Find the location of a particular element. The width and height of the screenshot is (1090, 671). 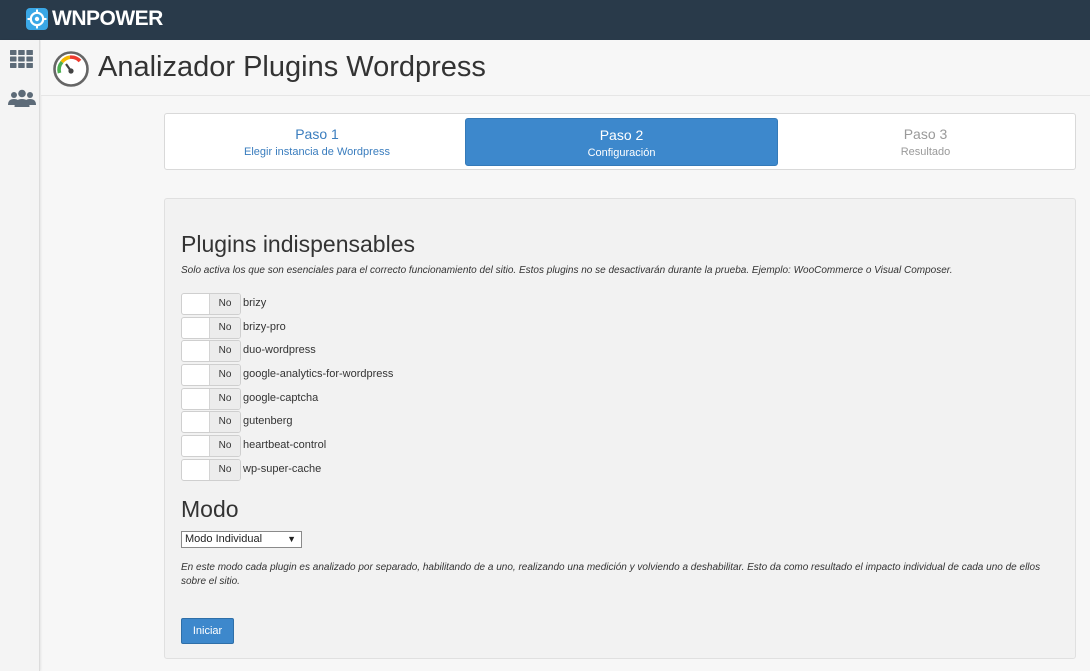

page-header: Analizador Plugins Wordpress is located at coordinates (565, 68).